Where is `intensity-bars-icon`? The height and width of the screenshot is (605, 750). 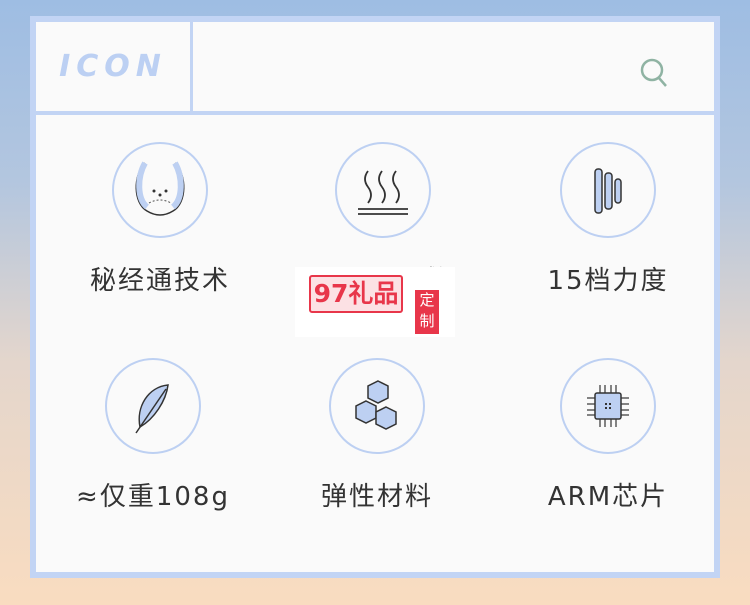 intensity-bars-icon is located at coordinates (608, 190).